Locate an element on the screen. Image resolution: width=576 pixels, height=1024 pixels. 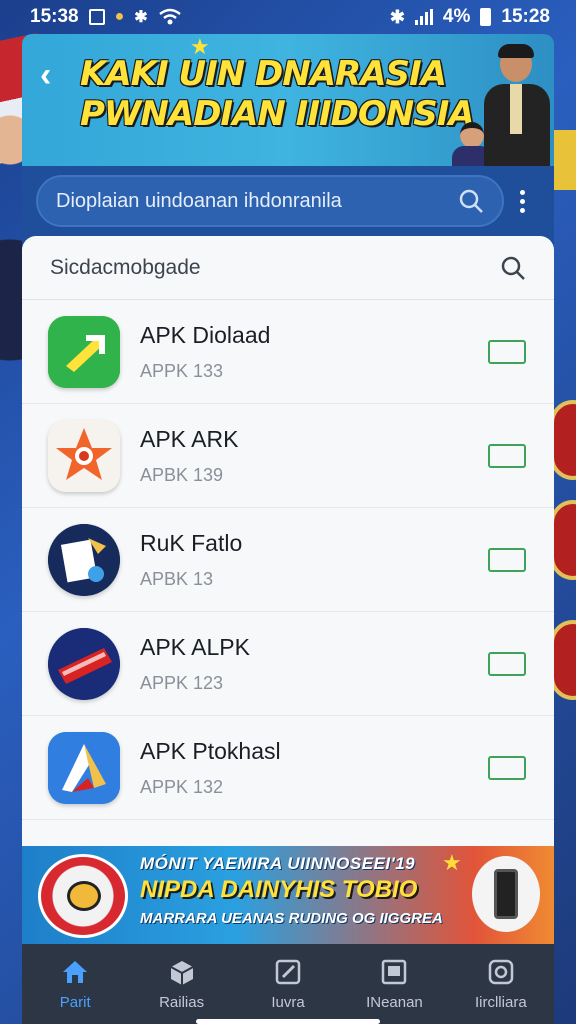
blue-arrow-icon is located at coordinates (84, 767).